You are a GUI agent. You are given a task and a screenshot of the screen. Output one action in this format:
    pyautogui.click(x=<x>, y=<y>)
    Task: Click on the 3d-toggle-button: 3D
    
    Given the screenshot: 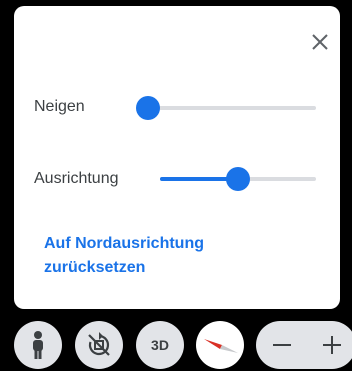 What is the action you would take?
    pyautogui.click(x=160, y=345)
    